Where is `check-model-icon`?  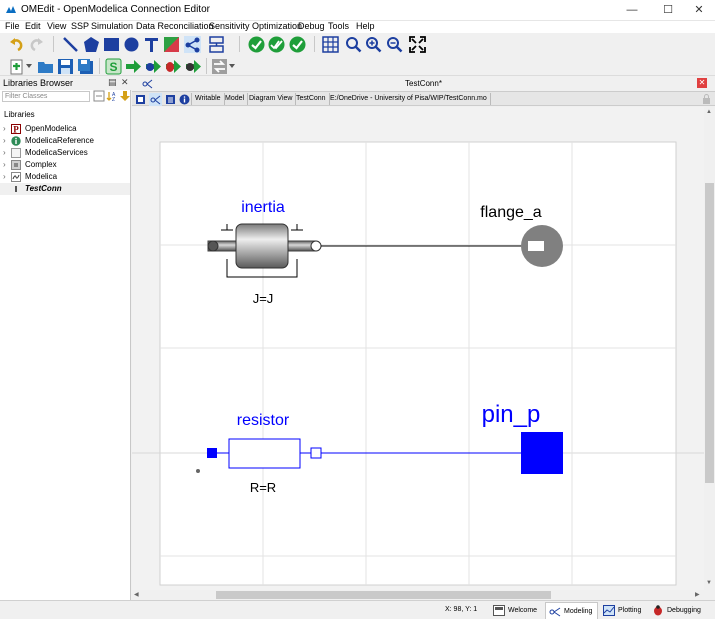 check-model-icon is located at coordinates (256, 44).